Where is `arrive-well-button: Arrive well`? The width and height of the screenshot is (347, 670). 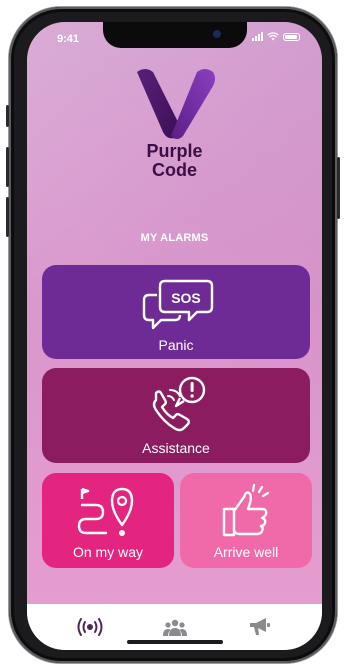 arrive-well-button: Arrive well is located at coordinates (246, 520).